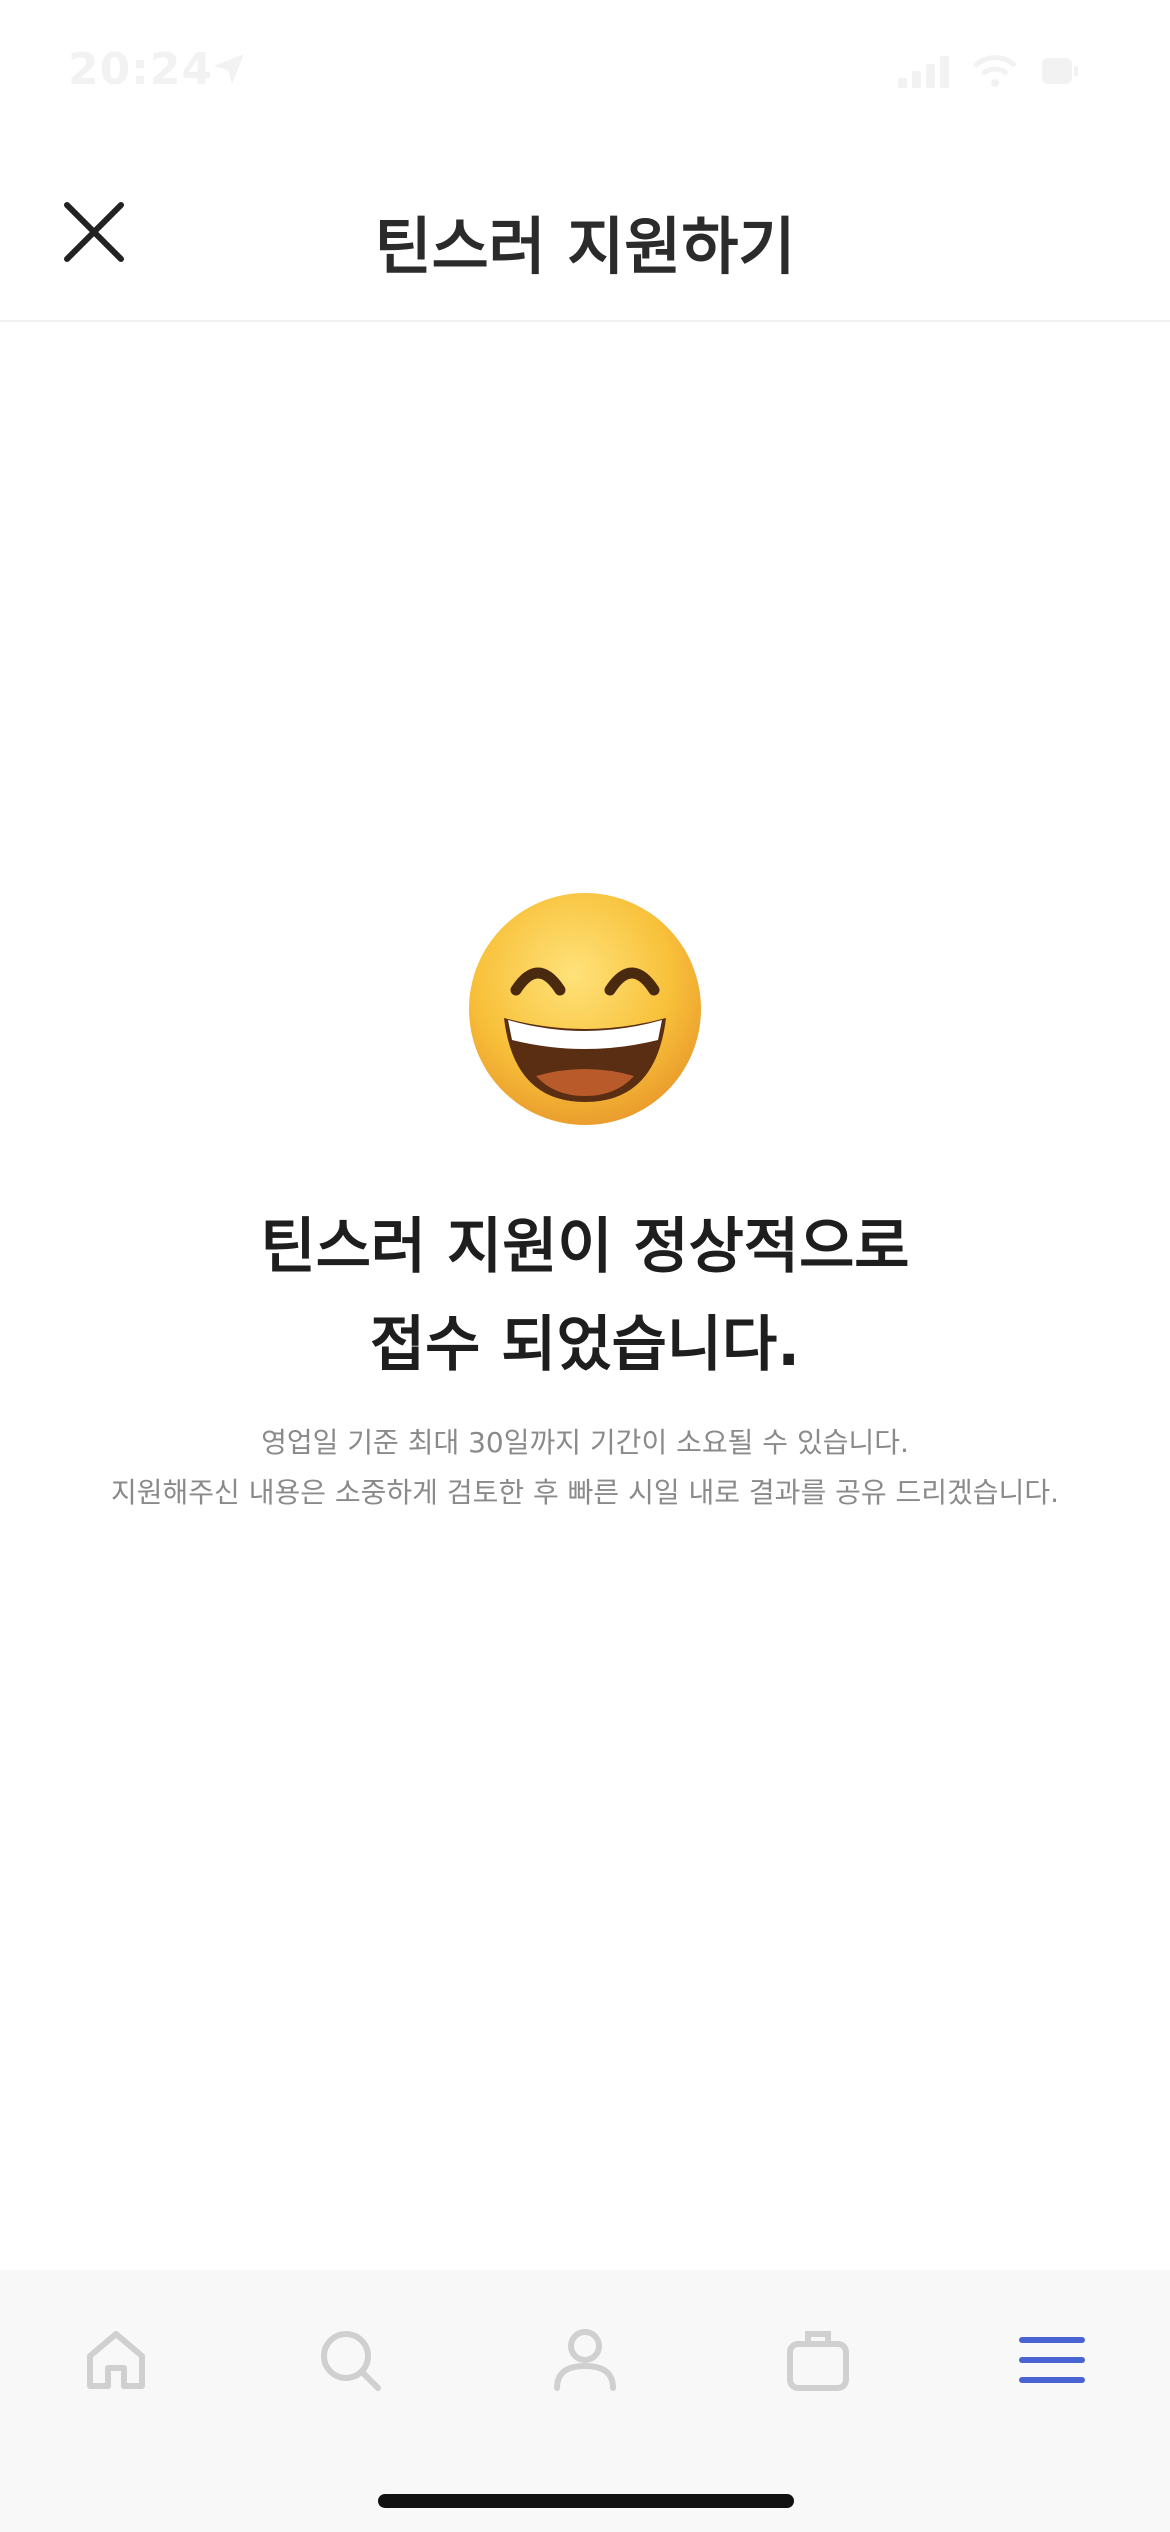 Image resolution: width=1170 pixels, height=2532 pixels. What do you see at coordinates (585, 1009) in the screenshot?
I see `grinning-face-icon` at bounding box center [585, 1009].